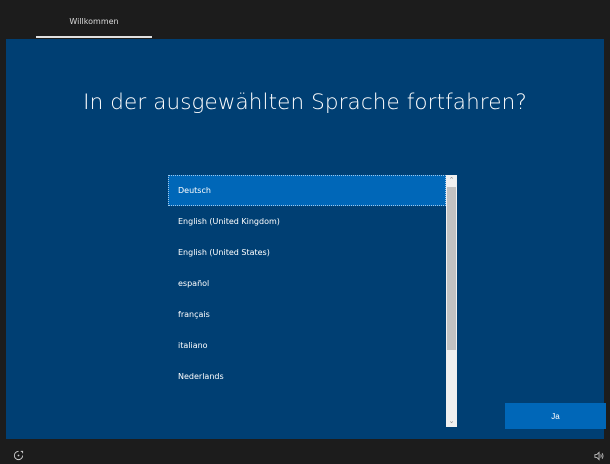 This screenshot has height=464, width=610. I want to click on top-bar: Willkommen, so click(305, 19).